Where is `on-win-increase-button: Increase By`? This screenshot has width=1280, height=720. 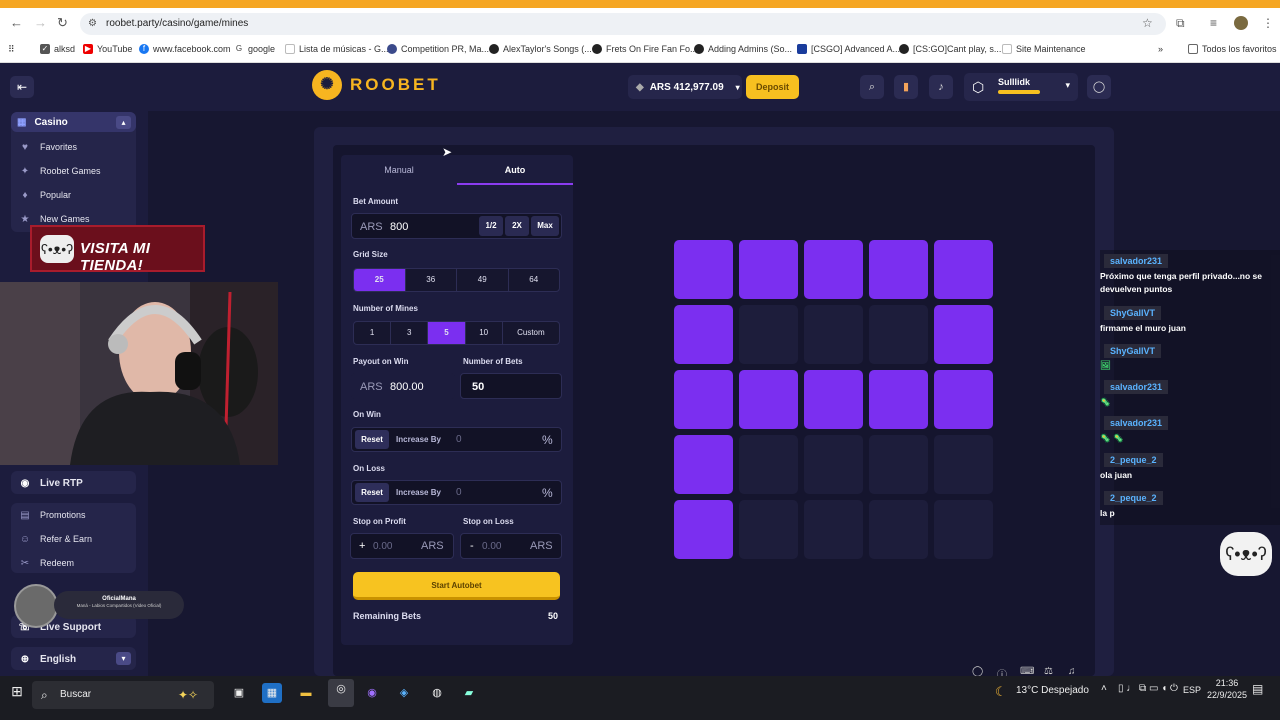 on-win-increase-button: Increase By is located at coordinates (418, 439).